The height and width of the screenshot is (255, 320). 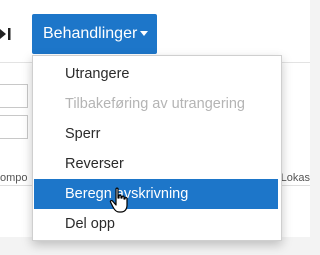 What do you see at coordinates (6, 34) in the screenshot?
I see `last-page-icon` at bounding box center [6, 34].